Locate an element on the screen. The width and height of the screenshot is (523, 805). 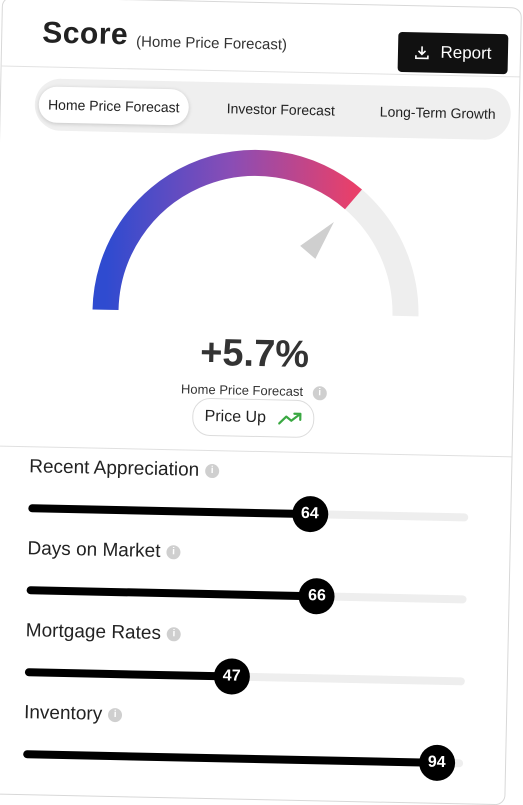
metric-label: Days on Market i is located at coordinates (104, 550).